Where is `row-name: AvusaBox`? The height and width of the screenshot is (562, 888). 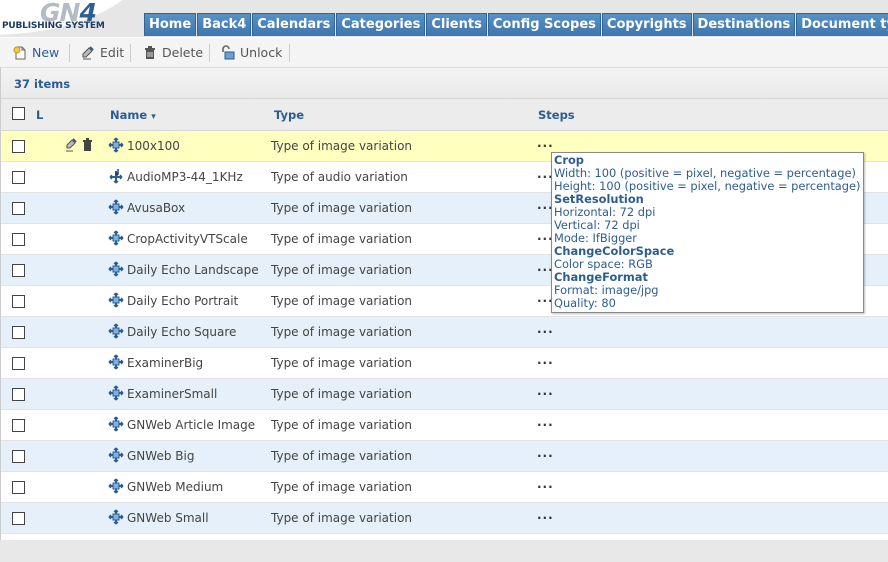
row-name: AvusaBox is located at coordinates (156, 208).